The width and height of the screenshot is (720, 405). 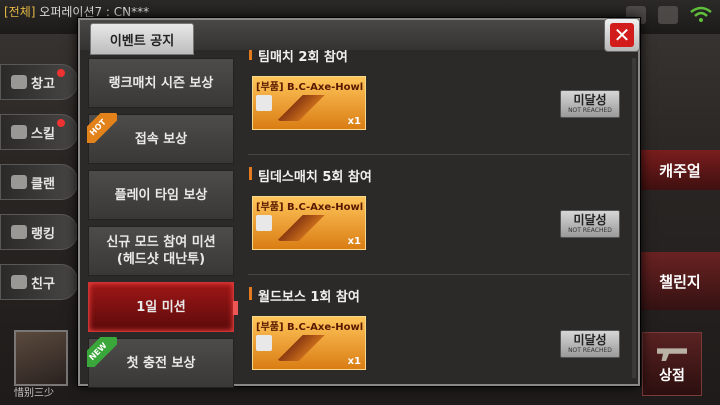 What do you see at coordinates (34, 393) in the screenshot?
I see `player-name: 惜别三少` at bounding box center [34, 393].